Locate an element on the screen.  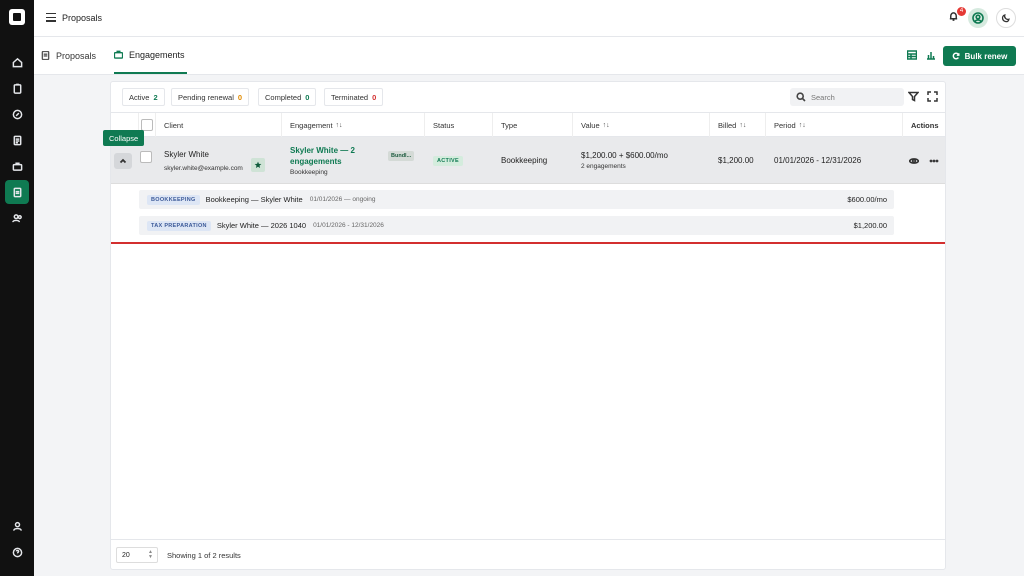
billed-cell: $1,200.00 is located at coordinates (738, 160).